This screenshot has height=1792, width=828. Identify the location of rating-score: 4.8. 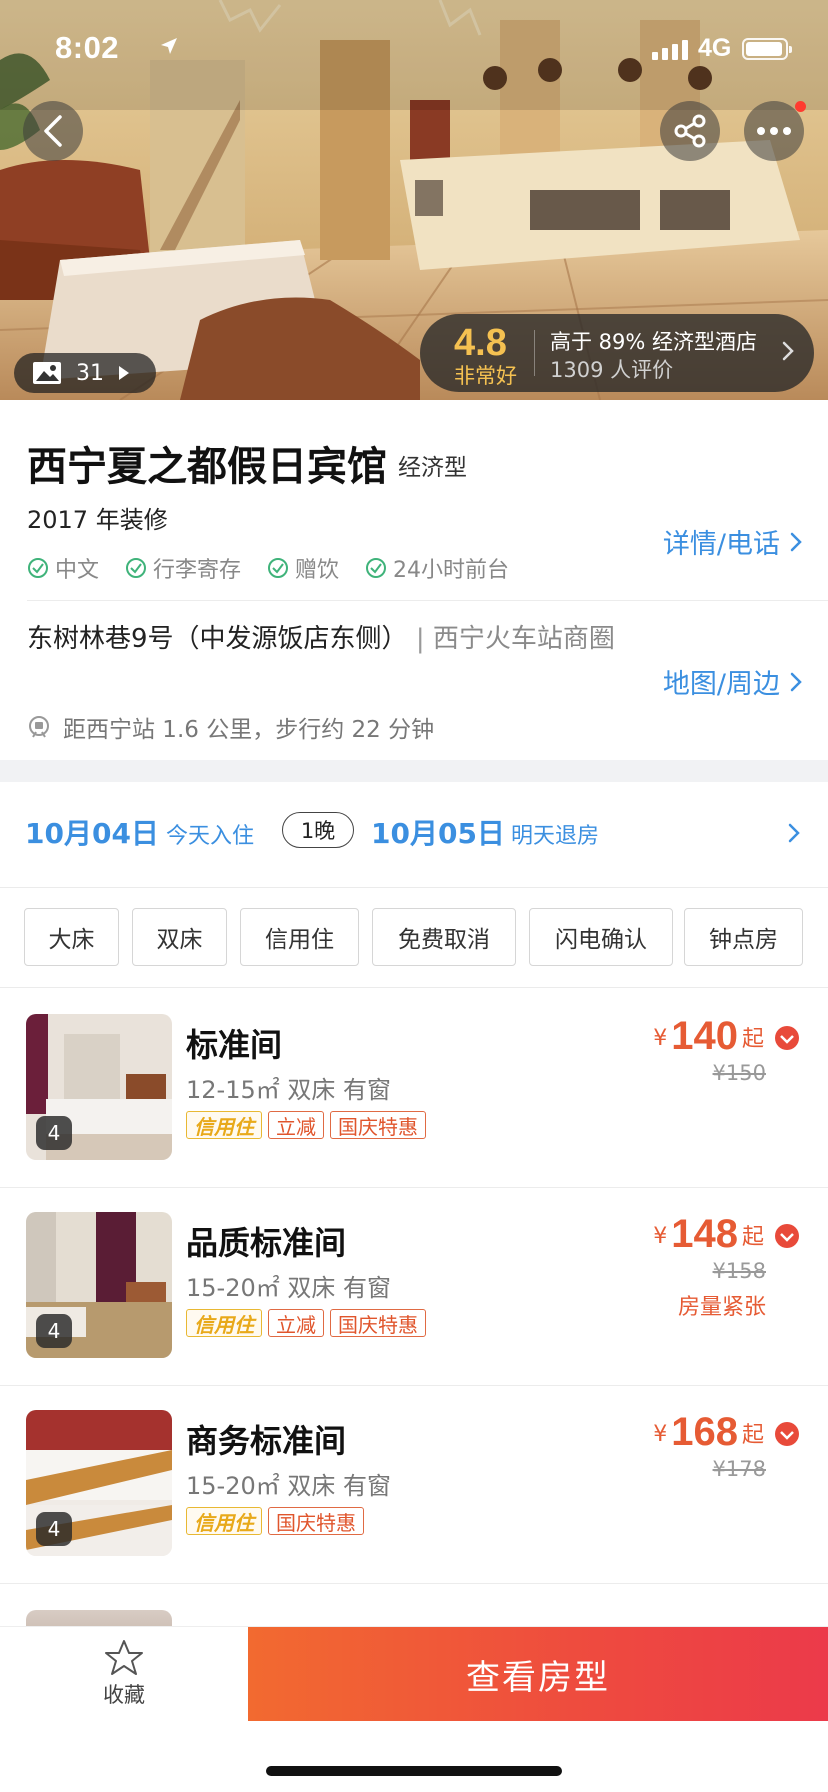
(480, 343).